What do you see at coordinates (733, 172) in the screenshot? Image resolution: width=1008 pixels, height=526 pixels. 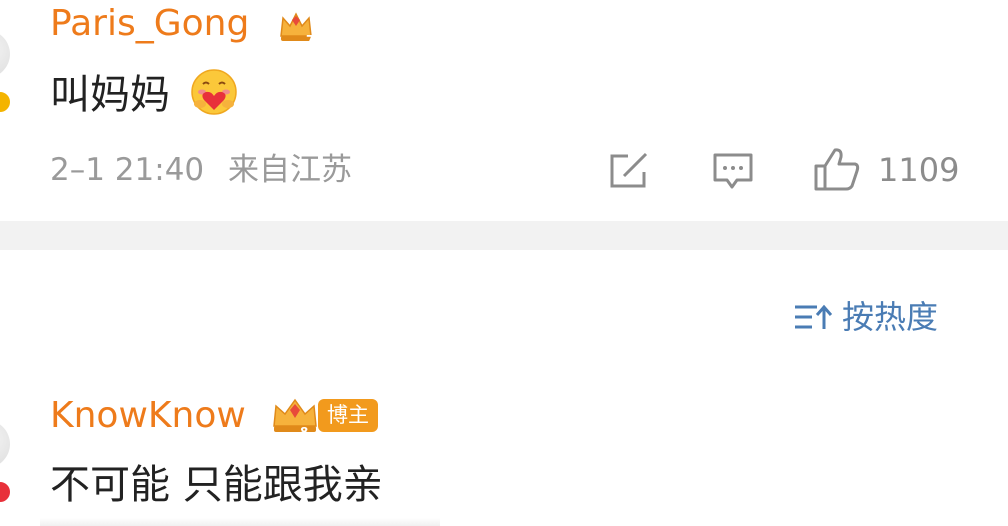 I see `comment-icon` at bounding box center [733, 172].